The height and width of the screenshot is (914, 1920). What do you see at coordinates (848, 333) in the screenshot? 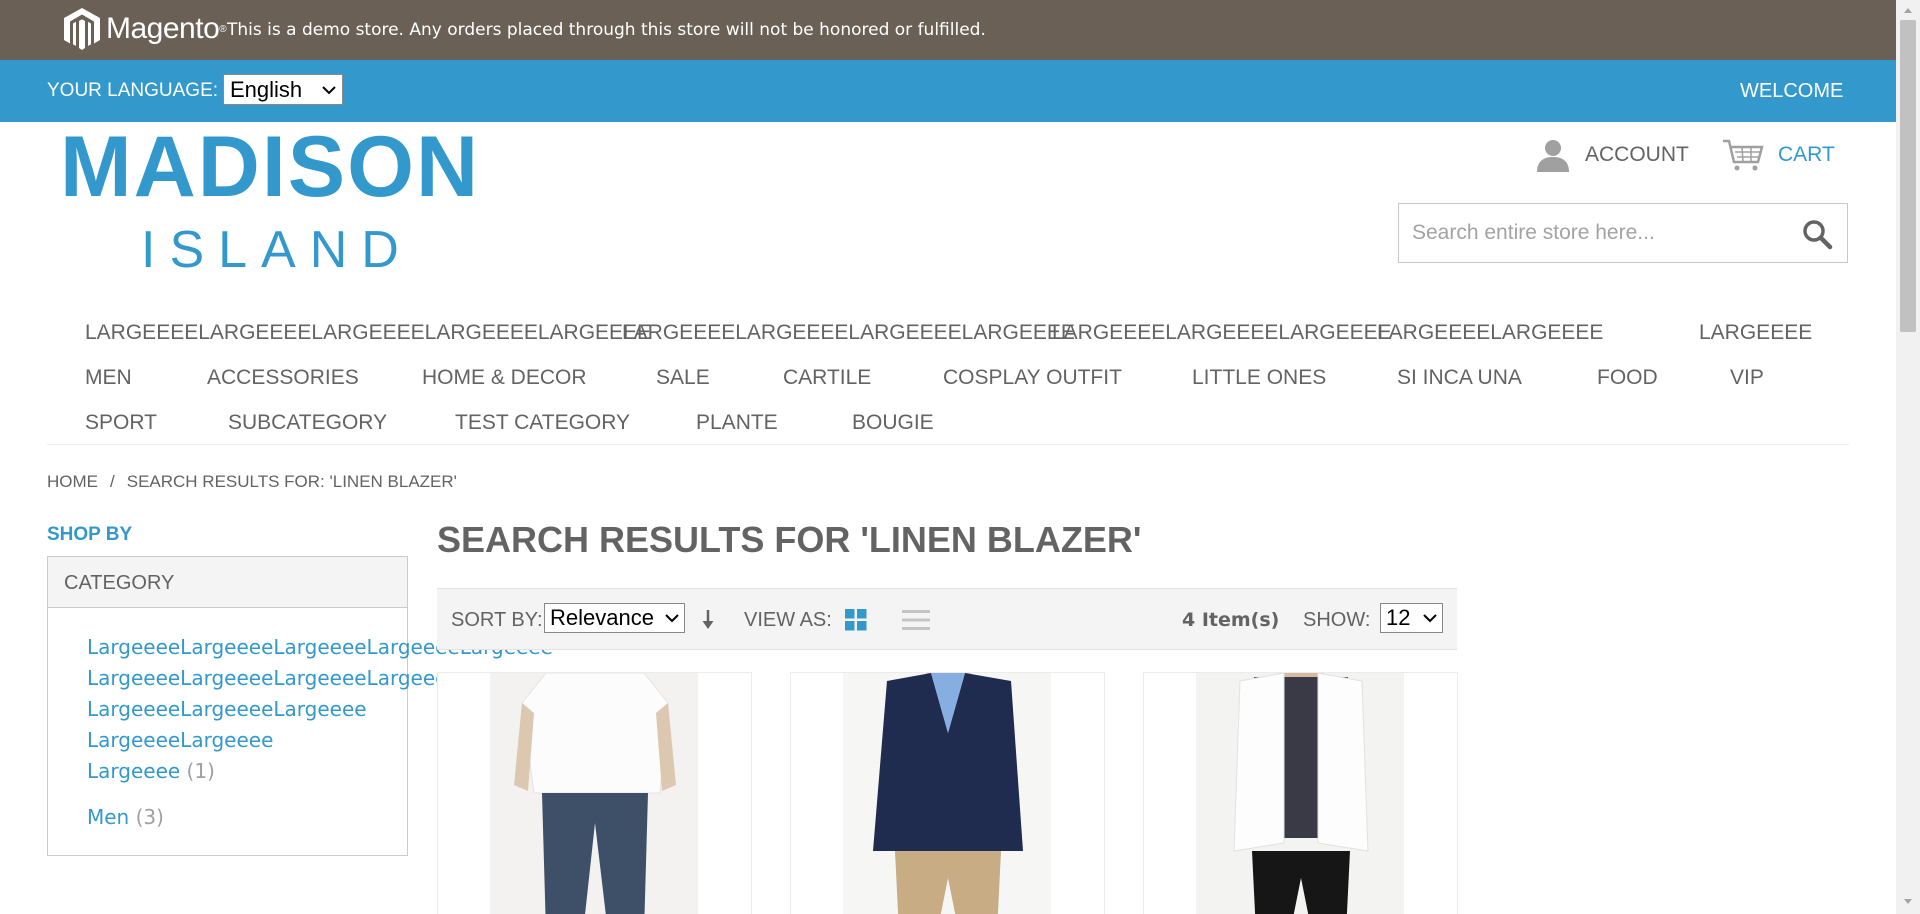
I see `nav-item-largeeee-4: LARGEEEELARGEEEELARGEEEELARGEEEE` at bounding box center [848, 333].